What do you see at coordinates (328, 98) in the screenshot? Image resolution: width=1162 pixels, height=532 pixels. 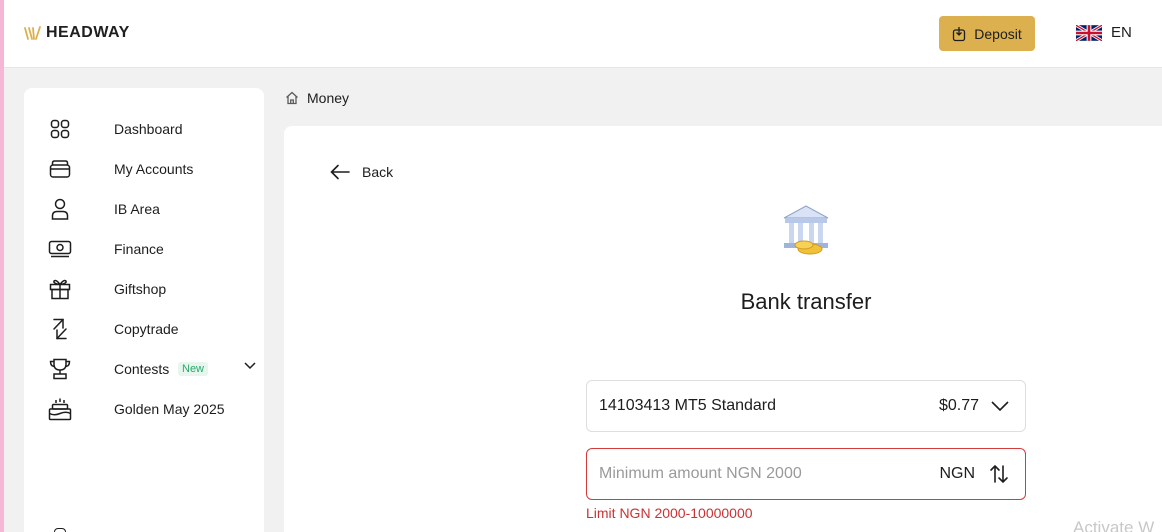 I see `breadcrumb-current: Money` at bounding box center [328, 98].